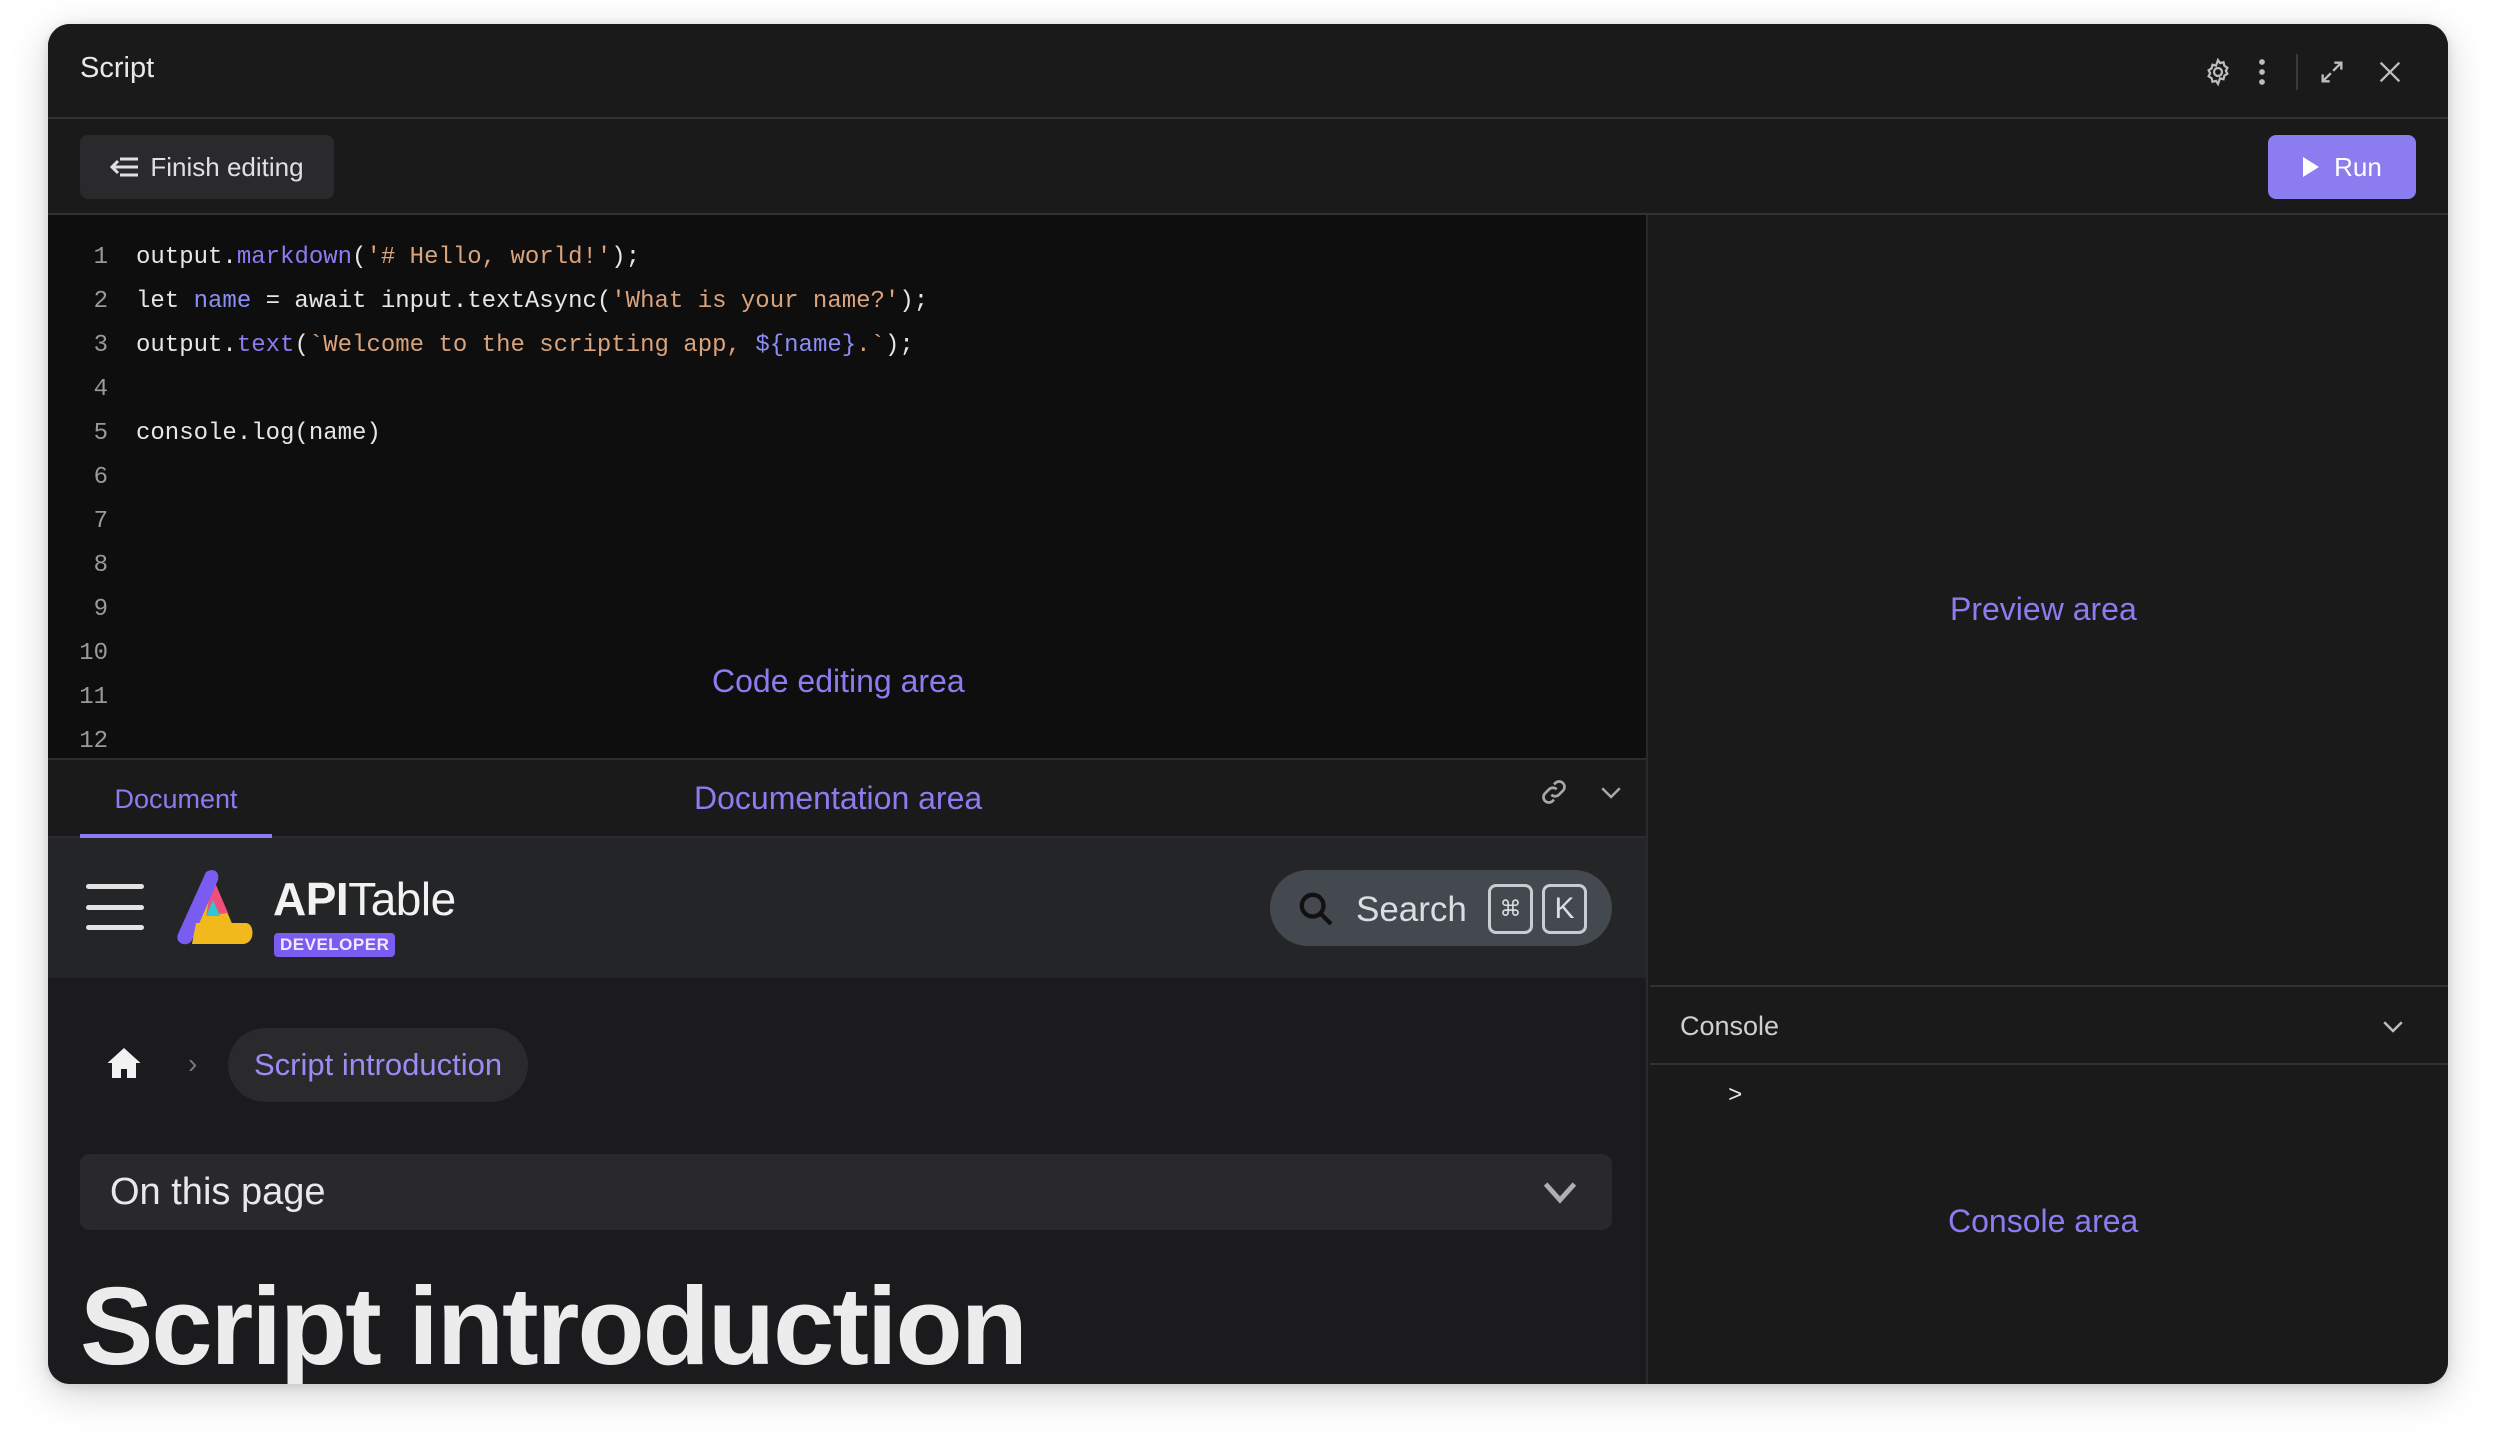 The height and width of the screenshot is (1456, 2496). Describe the element at coordinates (78, 565) in the screenshot. I see `code-line: 8` at that location.